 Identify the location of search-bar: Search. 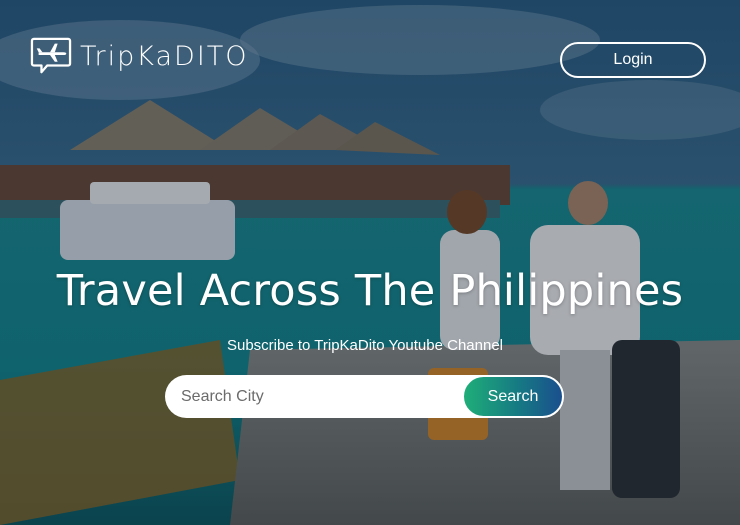
(364, 396).